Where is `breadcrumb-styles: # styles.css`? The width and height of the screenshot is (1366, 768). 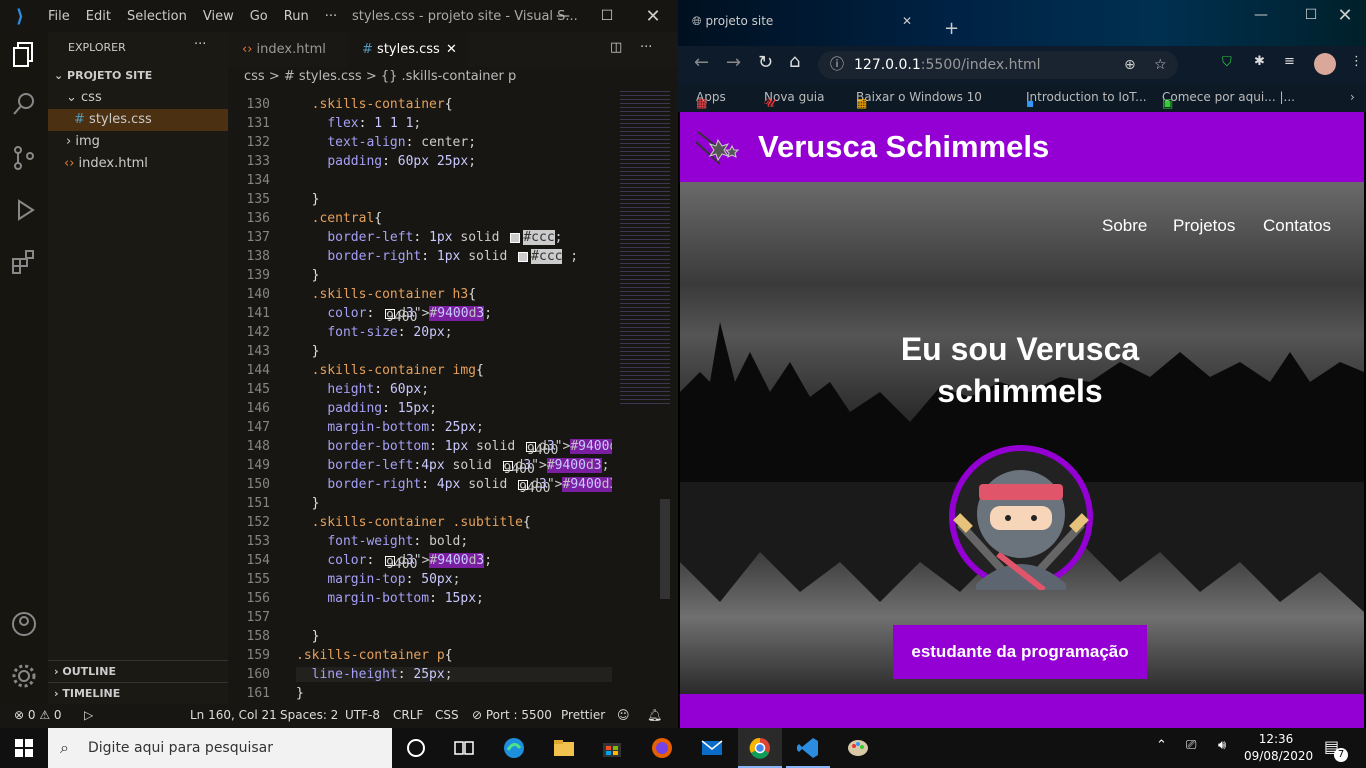
breadcrumb-styles: # styles.css is located at coordinates (323, 76).